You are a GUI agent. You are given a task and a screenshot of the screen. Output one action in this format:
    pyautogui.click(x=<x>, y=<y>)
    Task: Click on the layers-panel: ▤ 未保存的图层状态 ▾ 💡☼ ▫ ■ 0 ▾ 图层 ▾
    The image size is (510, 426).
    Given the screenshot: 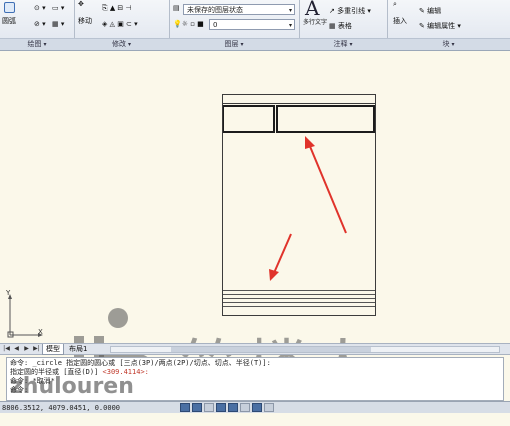 What is the action you would take?
    pyautogui.click(x=234, y=25)
    